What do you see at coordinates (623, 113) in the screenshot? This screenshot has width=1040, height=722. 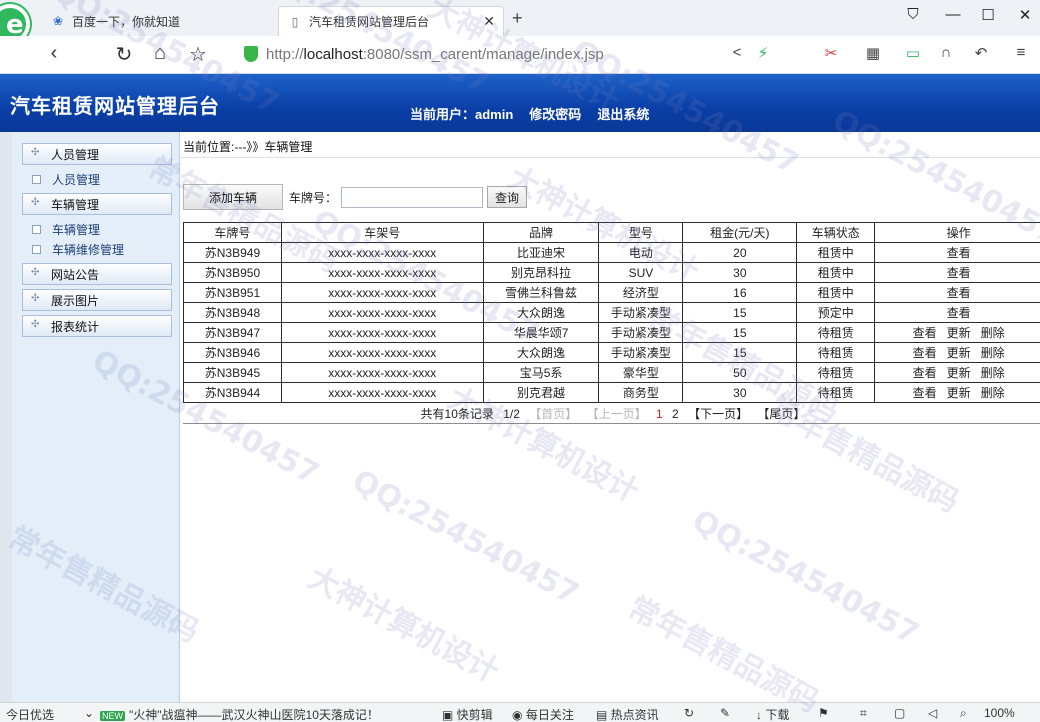 I see `logout-link: 退出系统` at bounding box center [623, 113].